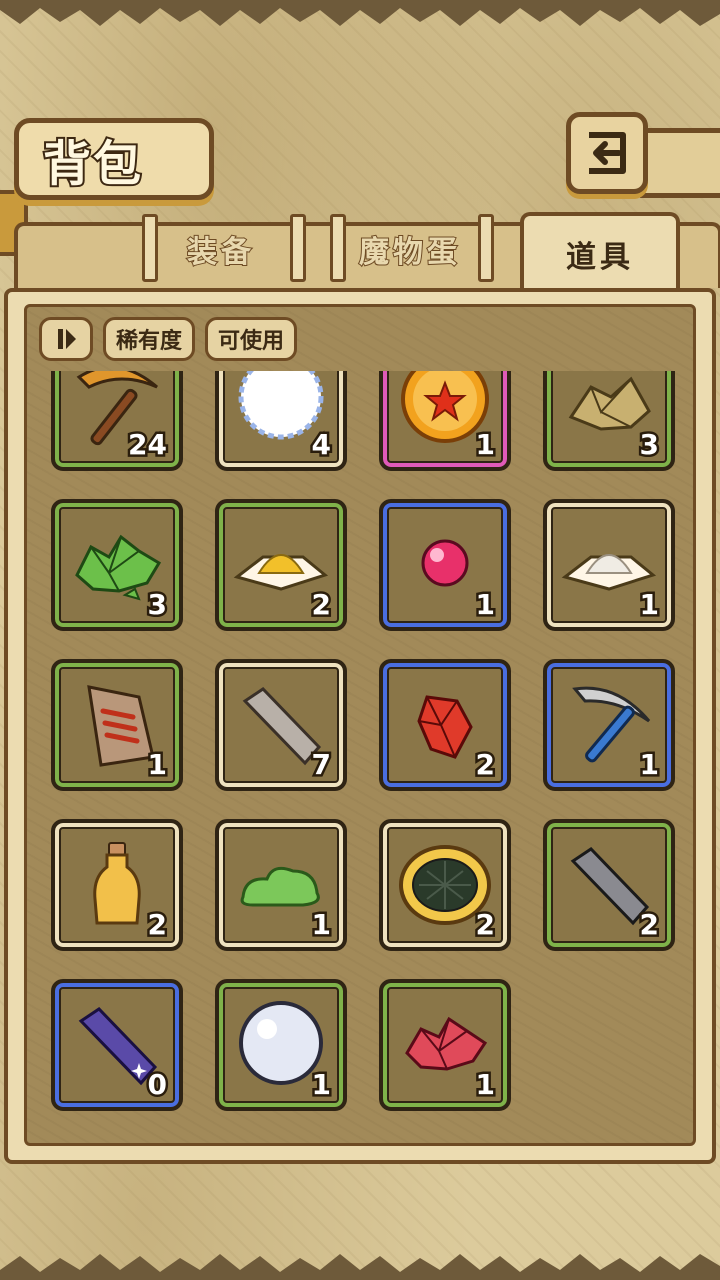  What do you see at coordinates (409, 252) in the screenshot?
I see `tab-label: 魔物蛋` at bounding box center [409, 252].